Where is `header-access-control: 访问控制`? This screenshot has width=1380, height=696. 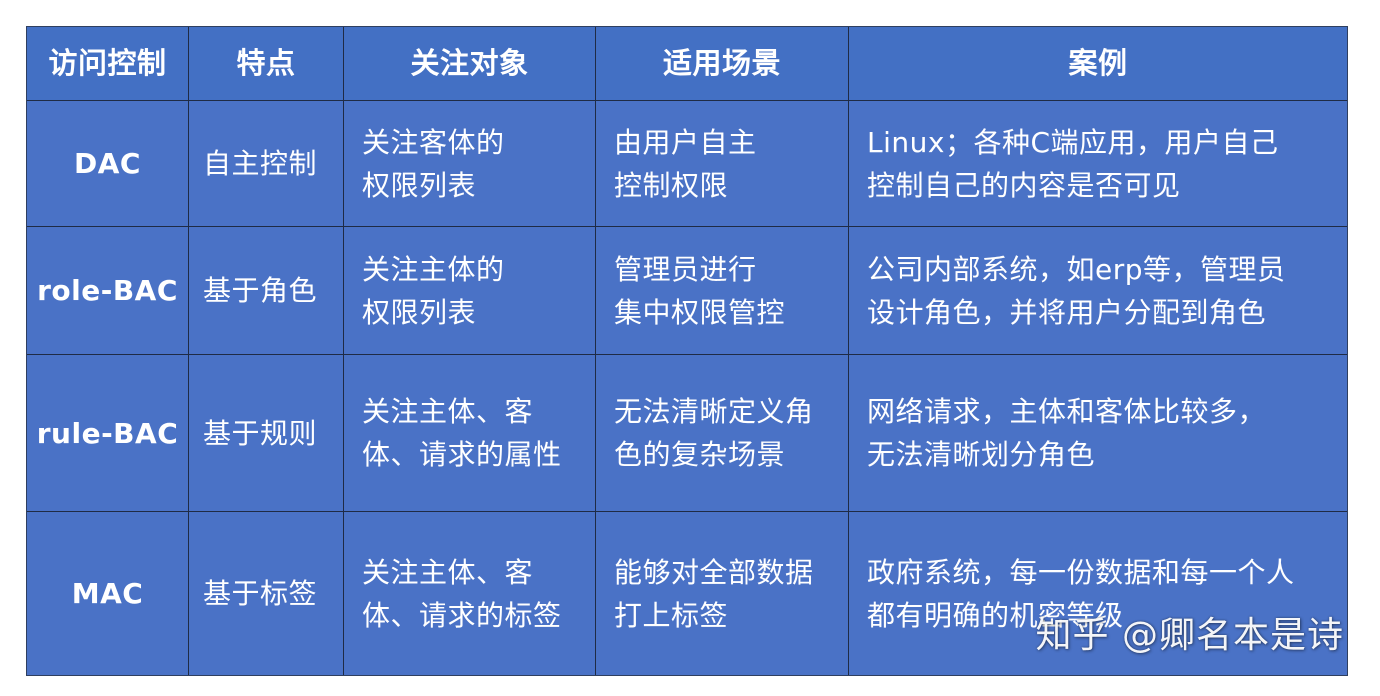
header-access-control: 访问控制 is located at coordinates (107, 63).